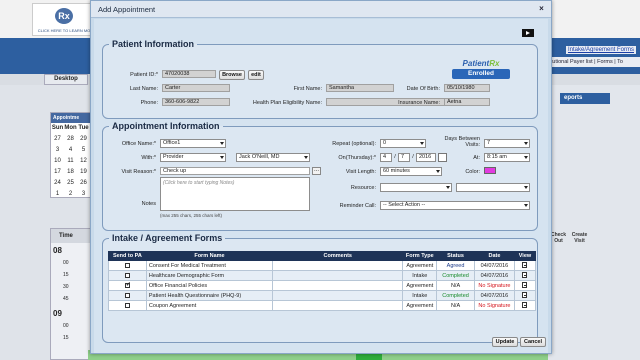  What do you see at coordinates (494, 256) in the screenshot?
I see `col-date: Date` at bounding box center [494, 256].